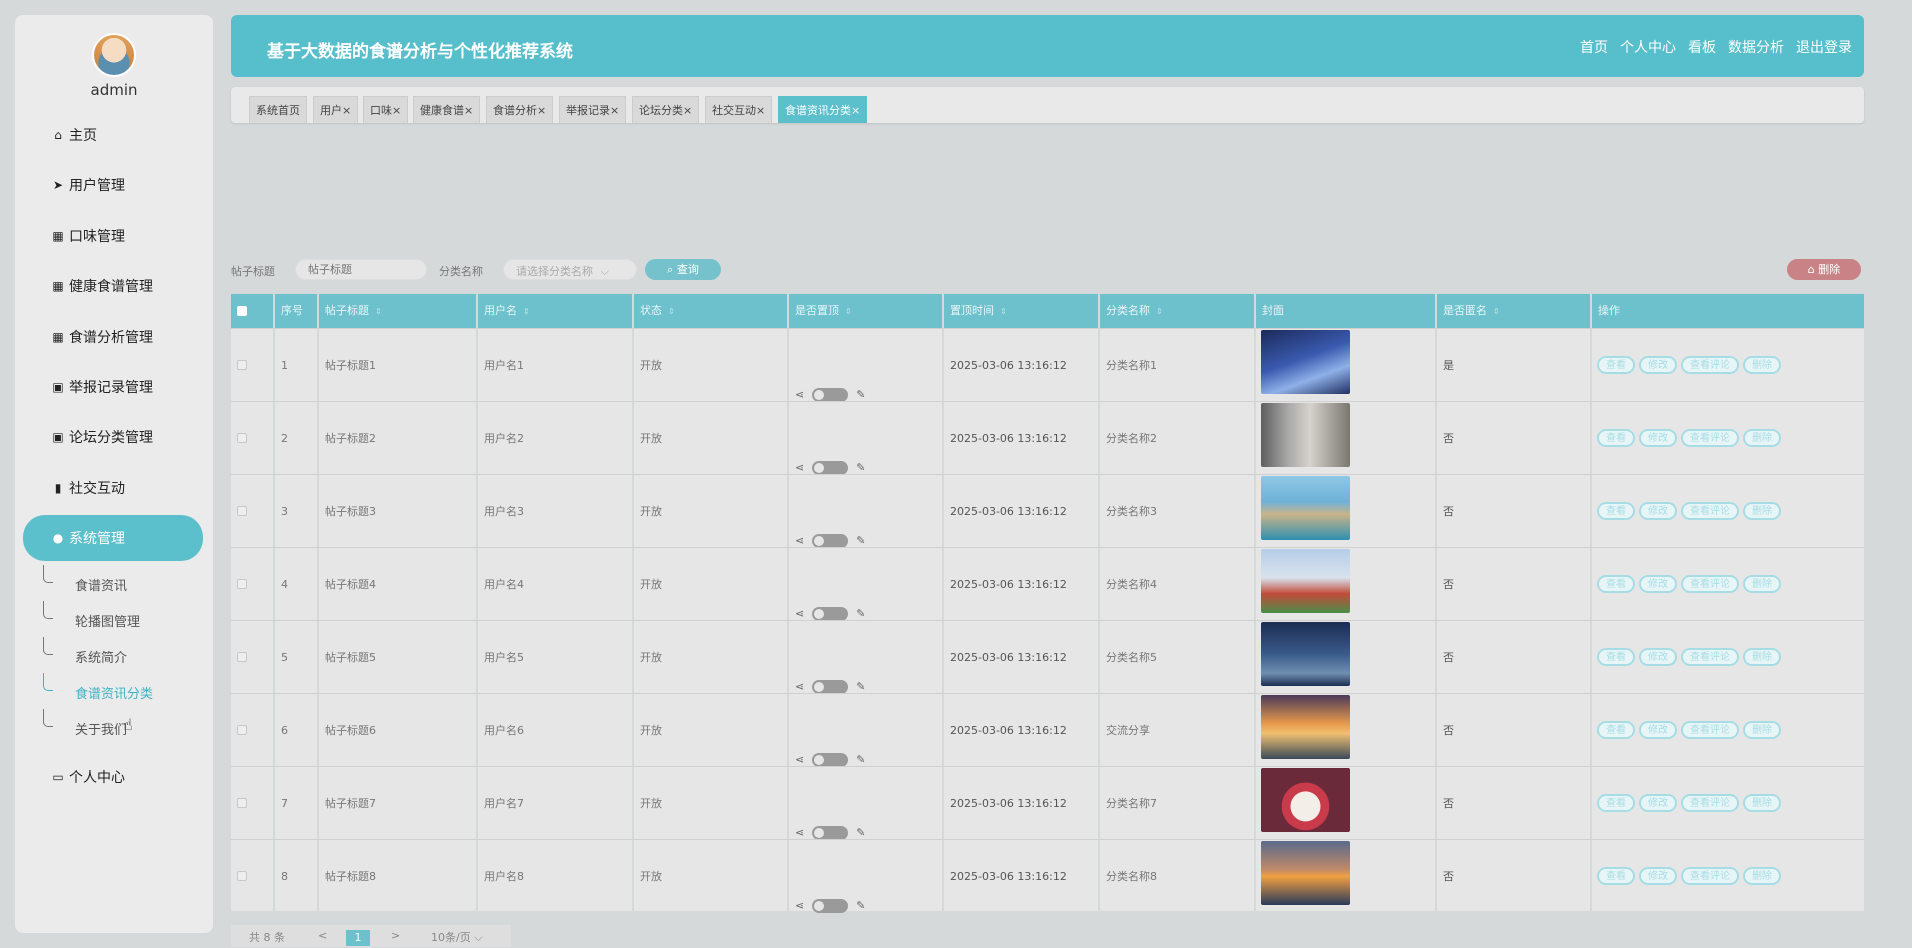  What do you see at coordinates (395, 935) in the screenshot?
I see `next-page-button: >` at bounding box center [395, 935].